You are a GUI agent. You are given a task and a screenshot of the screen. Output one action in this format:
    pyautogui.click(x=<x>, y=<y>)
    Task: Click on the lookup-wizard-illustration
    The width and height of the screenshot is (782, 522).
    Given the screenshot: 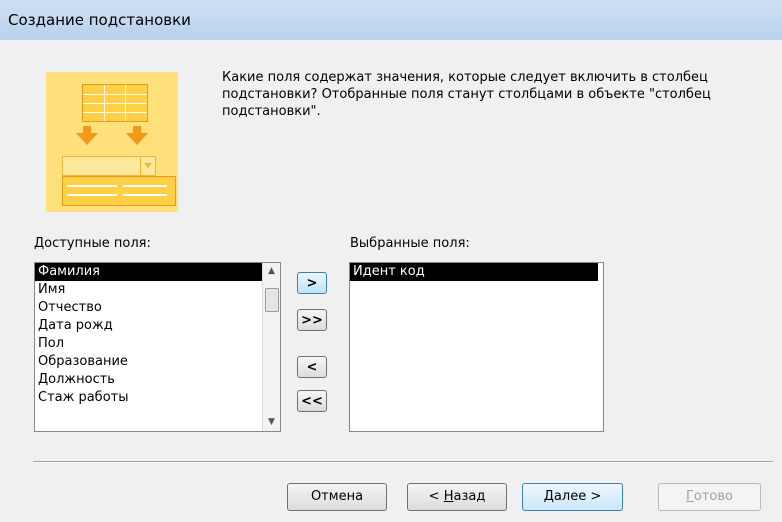 What is the action you would take?
    pyautogui.click(x=112, y=142)
    